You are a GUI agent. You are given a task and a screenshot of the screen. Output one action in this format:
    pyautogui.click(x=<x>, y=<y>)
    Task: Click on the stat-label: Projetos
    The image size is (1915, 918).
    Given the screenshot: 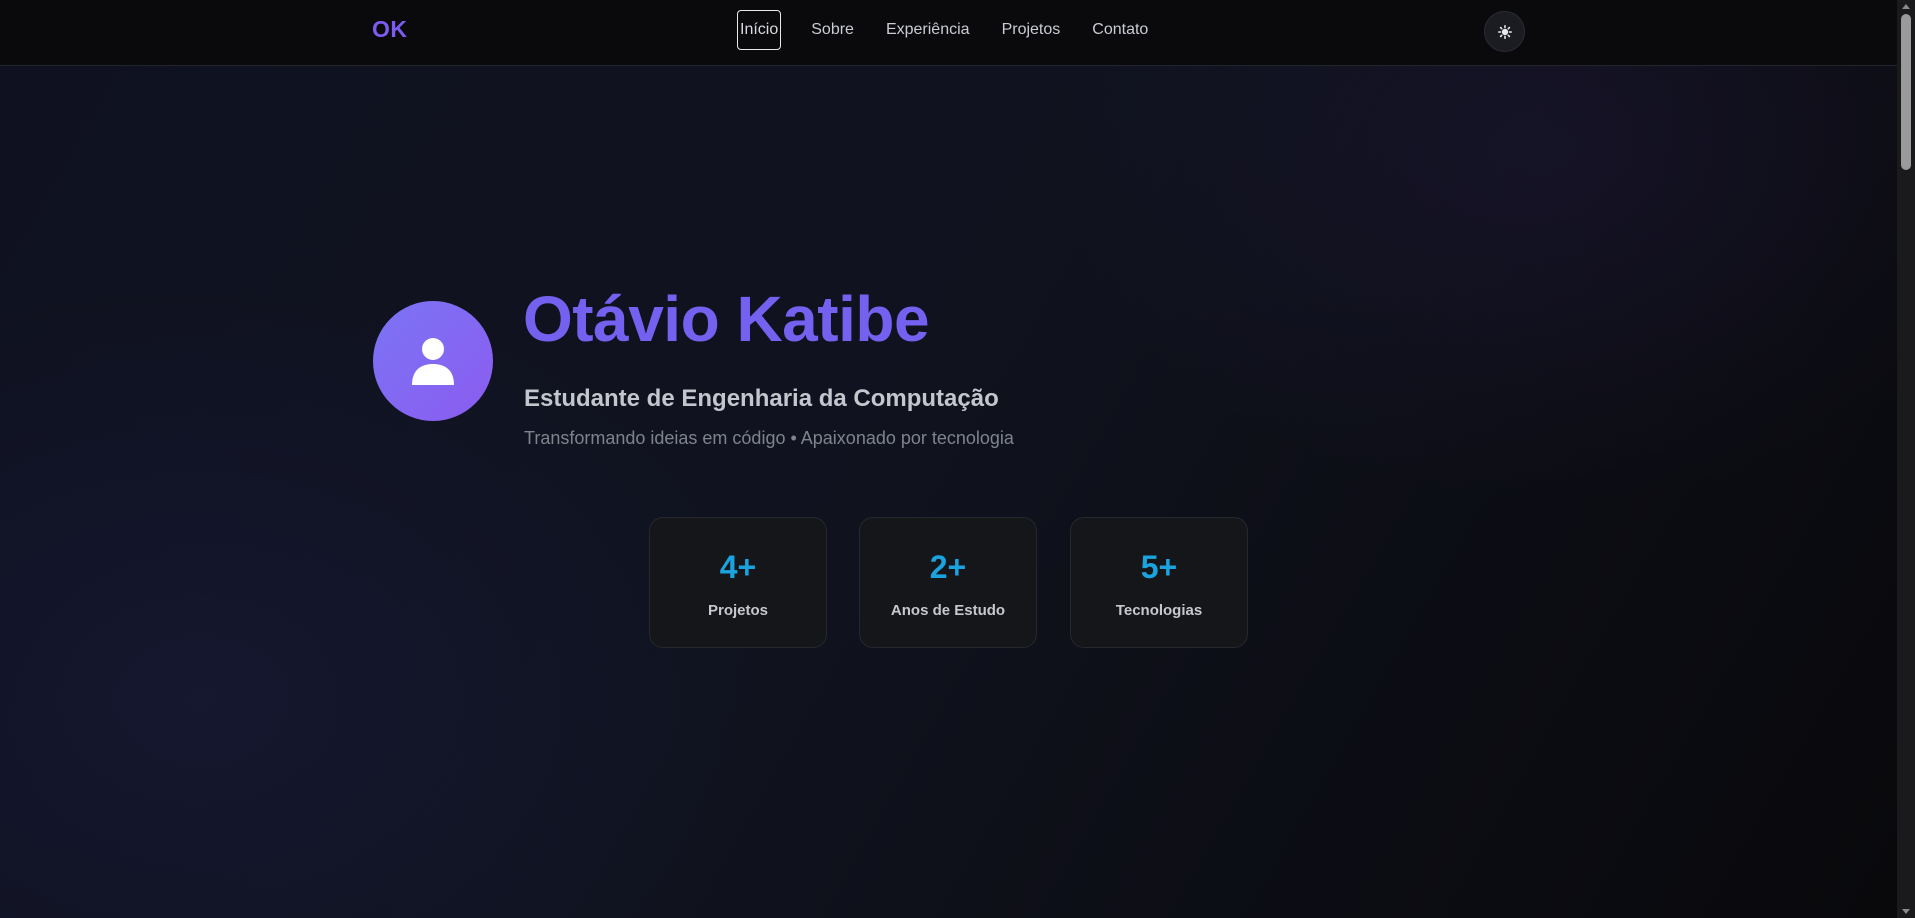 What is the action you would take?
    pyautogui.click(x=737, y=610)
    